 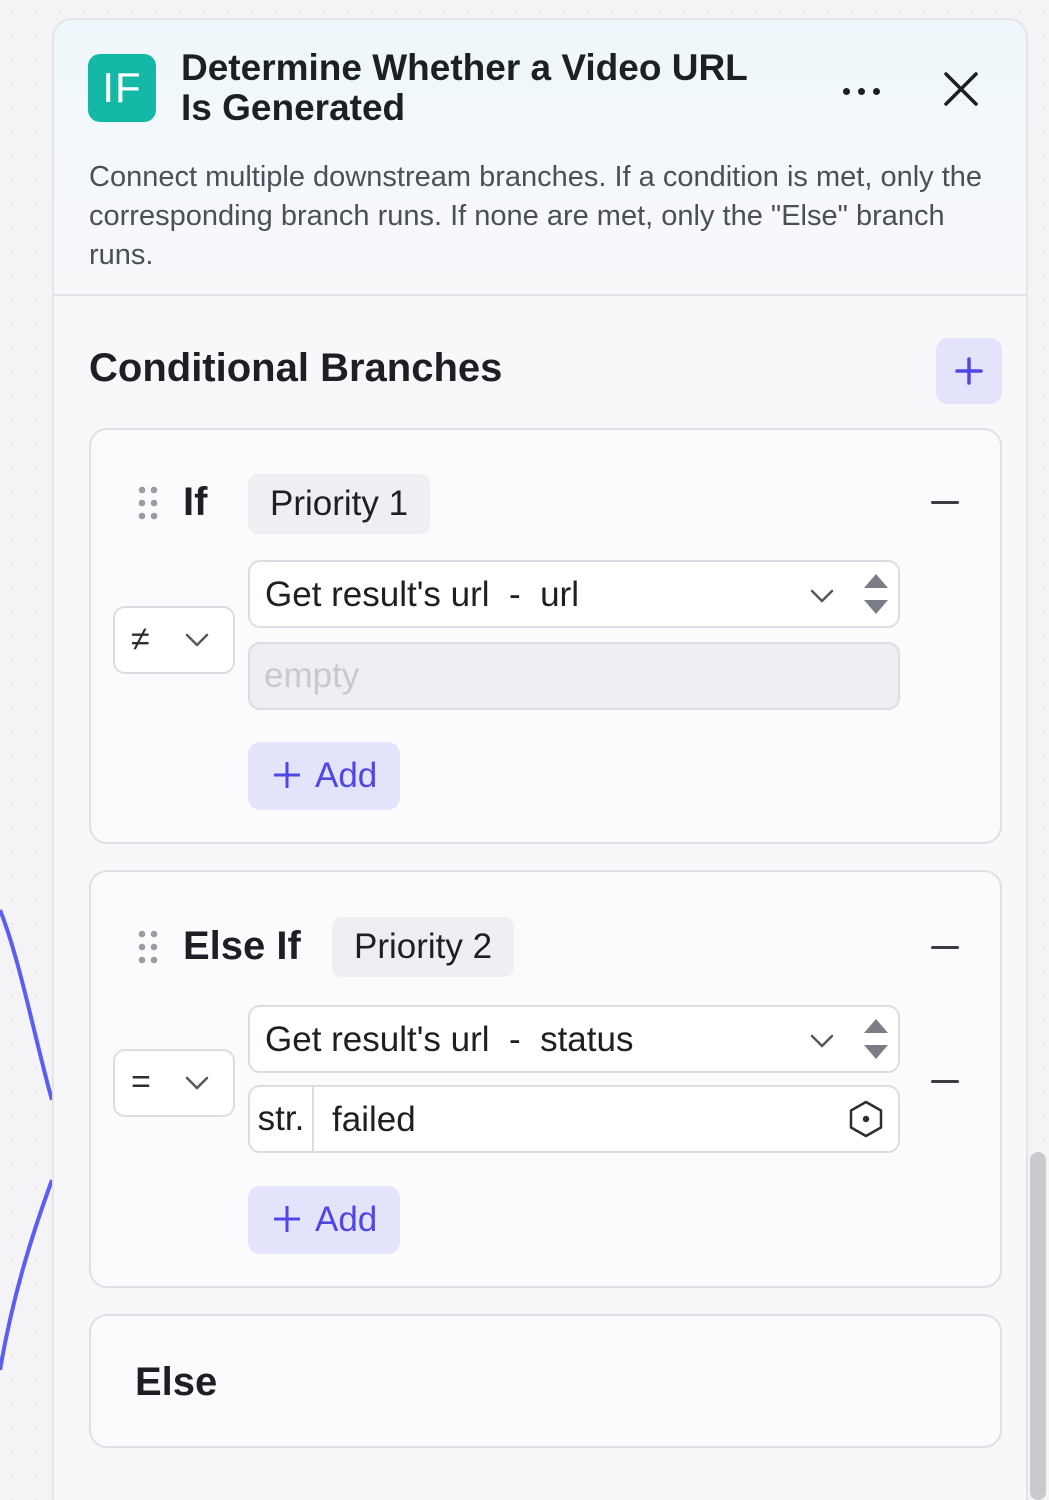 I want to click on variable-select: Get result's url - url, so click(x=574, y=594).